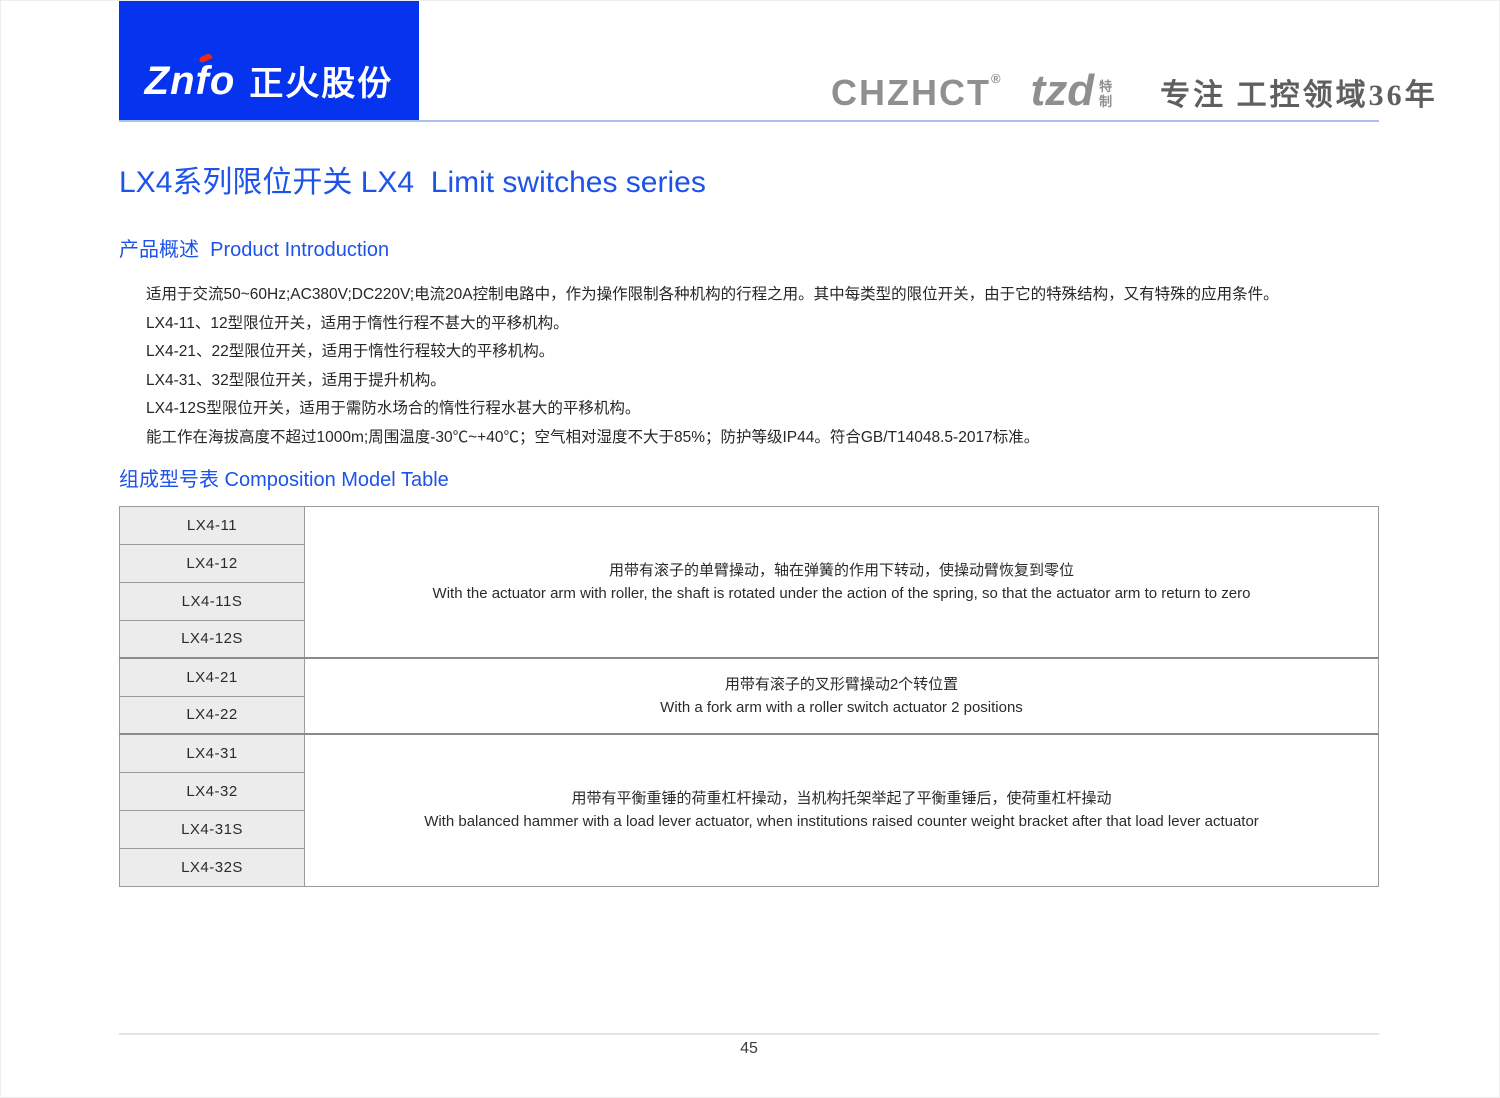 Image resolution: width=1500 pixels, height=1098 pixels. Describe the element at coordinates (212, 525) in the screenshot. I see `model-cell: LX4-11` at that location.